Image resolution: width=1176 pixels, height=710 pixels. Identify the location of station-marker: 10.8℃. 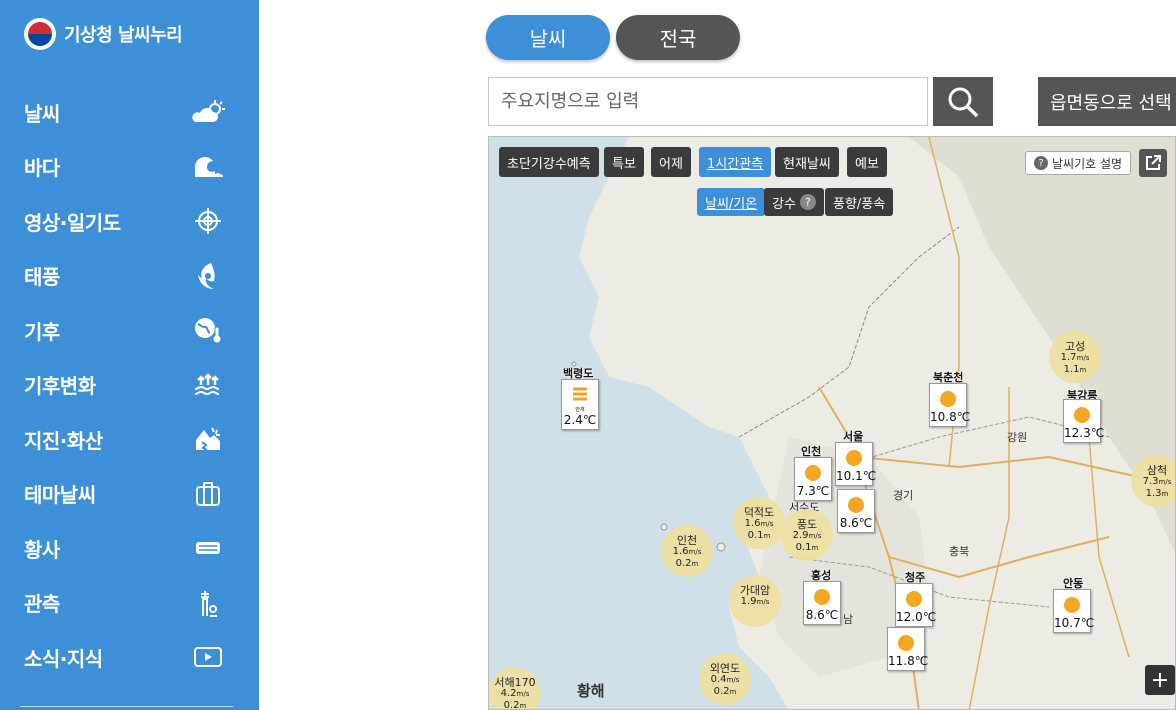
(950, 405).